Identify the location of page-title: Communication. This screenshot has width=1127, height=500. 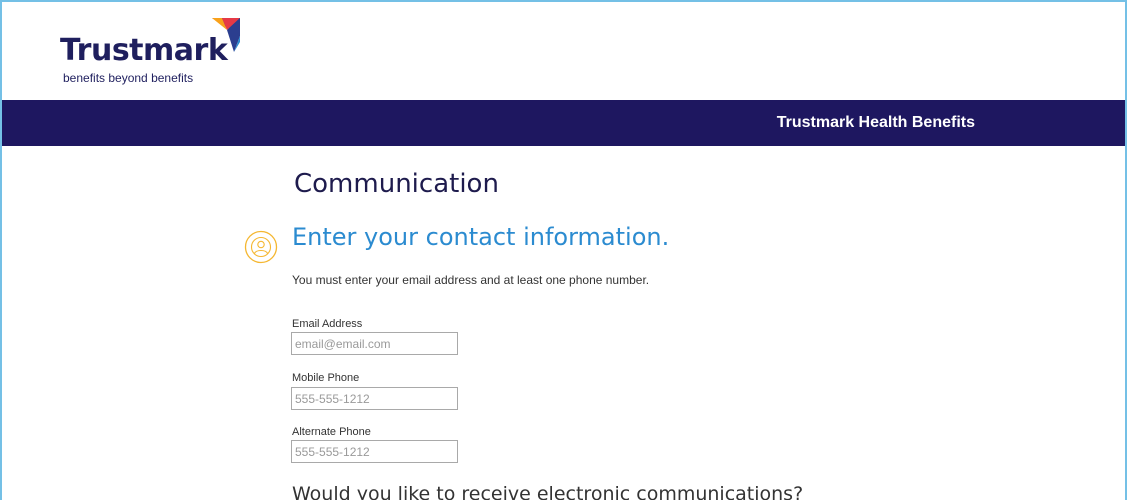
(396, 184).